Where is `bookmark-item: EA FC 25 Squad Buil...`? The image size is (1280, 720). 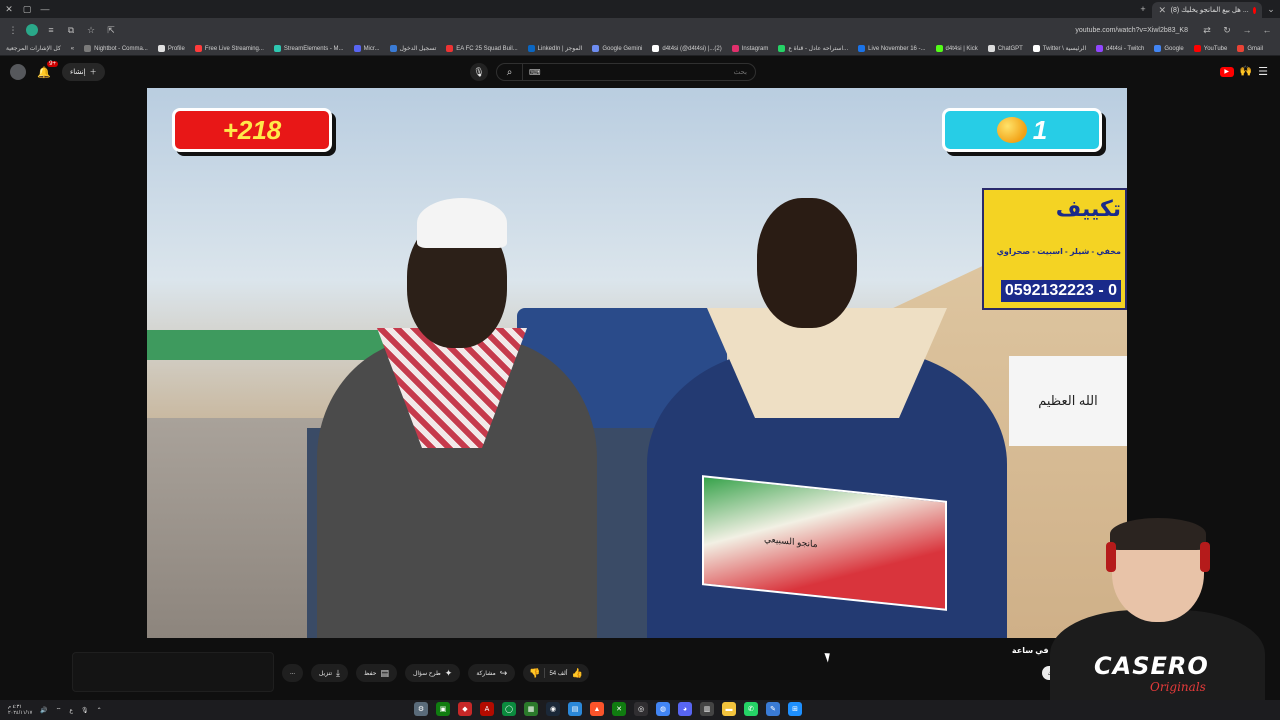 bookmark-item: EA FC 25 Squad Buil... is located at coordinates (482, 48).